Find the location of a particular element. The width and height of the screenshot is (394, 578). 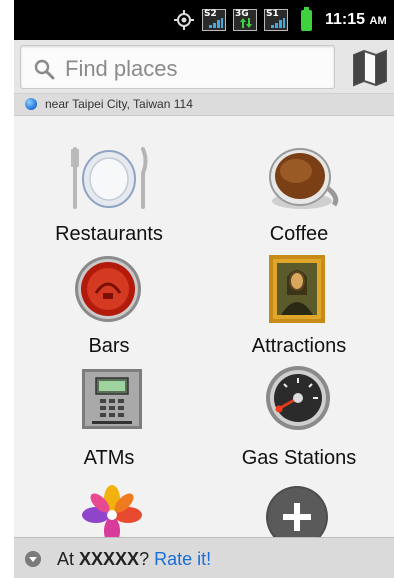

location-text: near Taipei City, Taiwan 114 is located at coordinates (119, 104).